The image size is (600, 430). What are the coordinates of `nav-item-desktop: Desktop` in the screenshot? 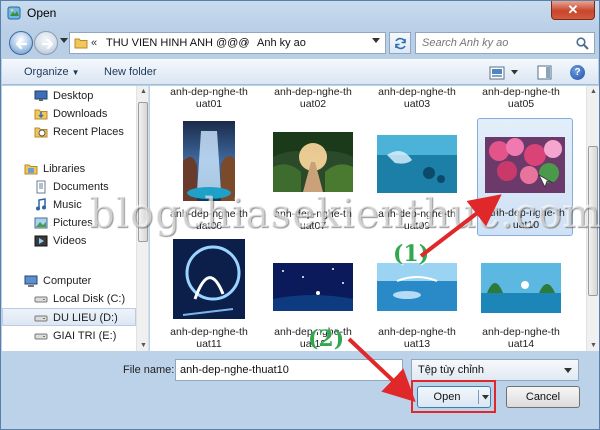 It's located at (69, 96).